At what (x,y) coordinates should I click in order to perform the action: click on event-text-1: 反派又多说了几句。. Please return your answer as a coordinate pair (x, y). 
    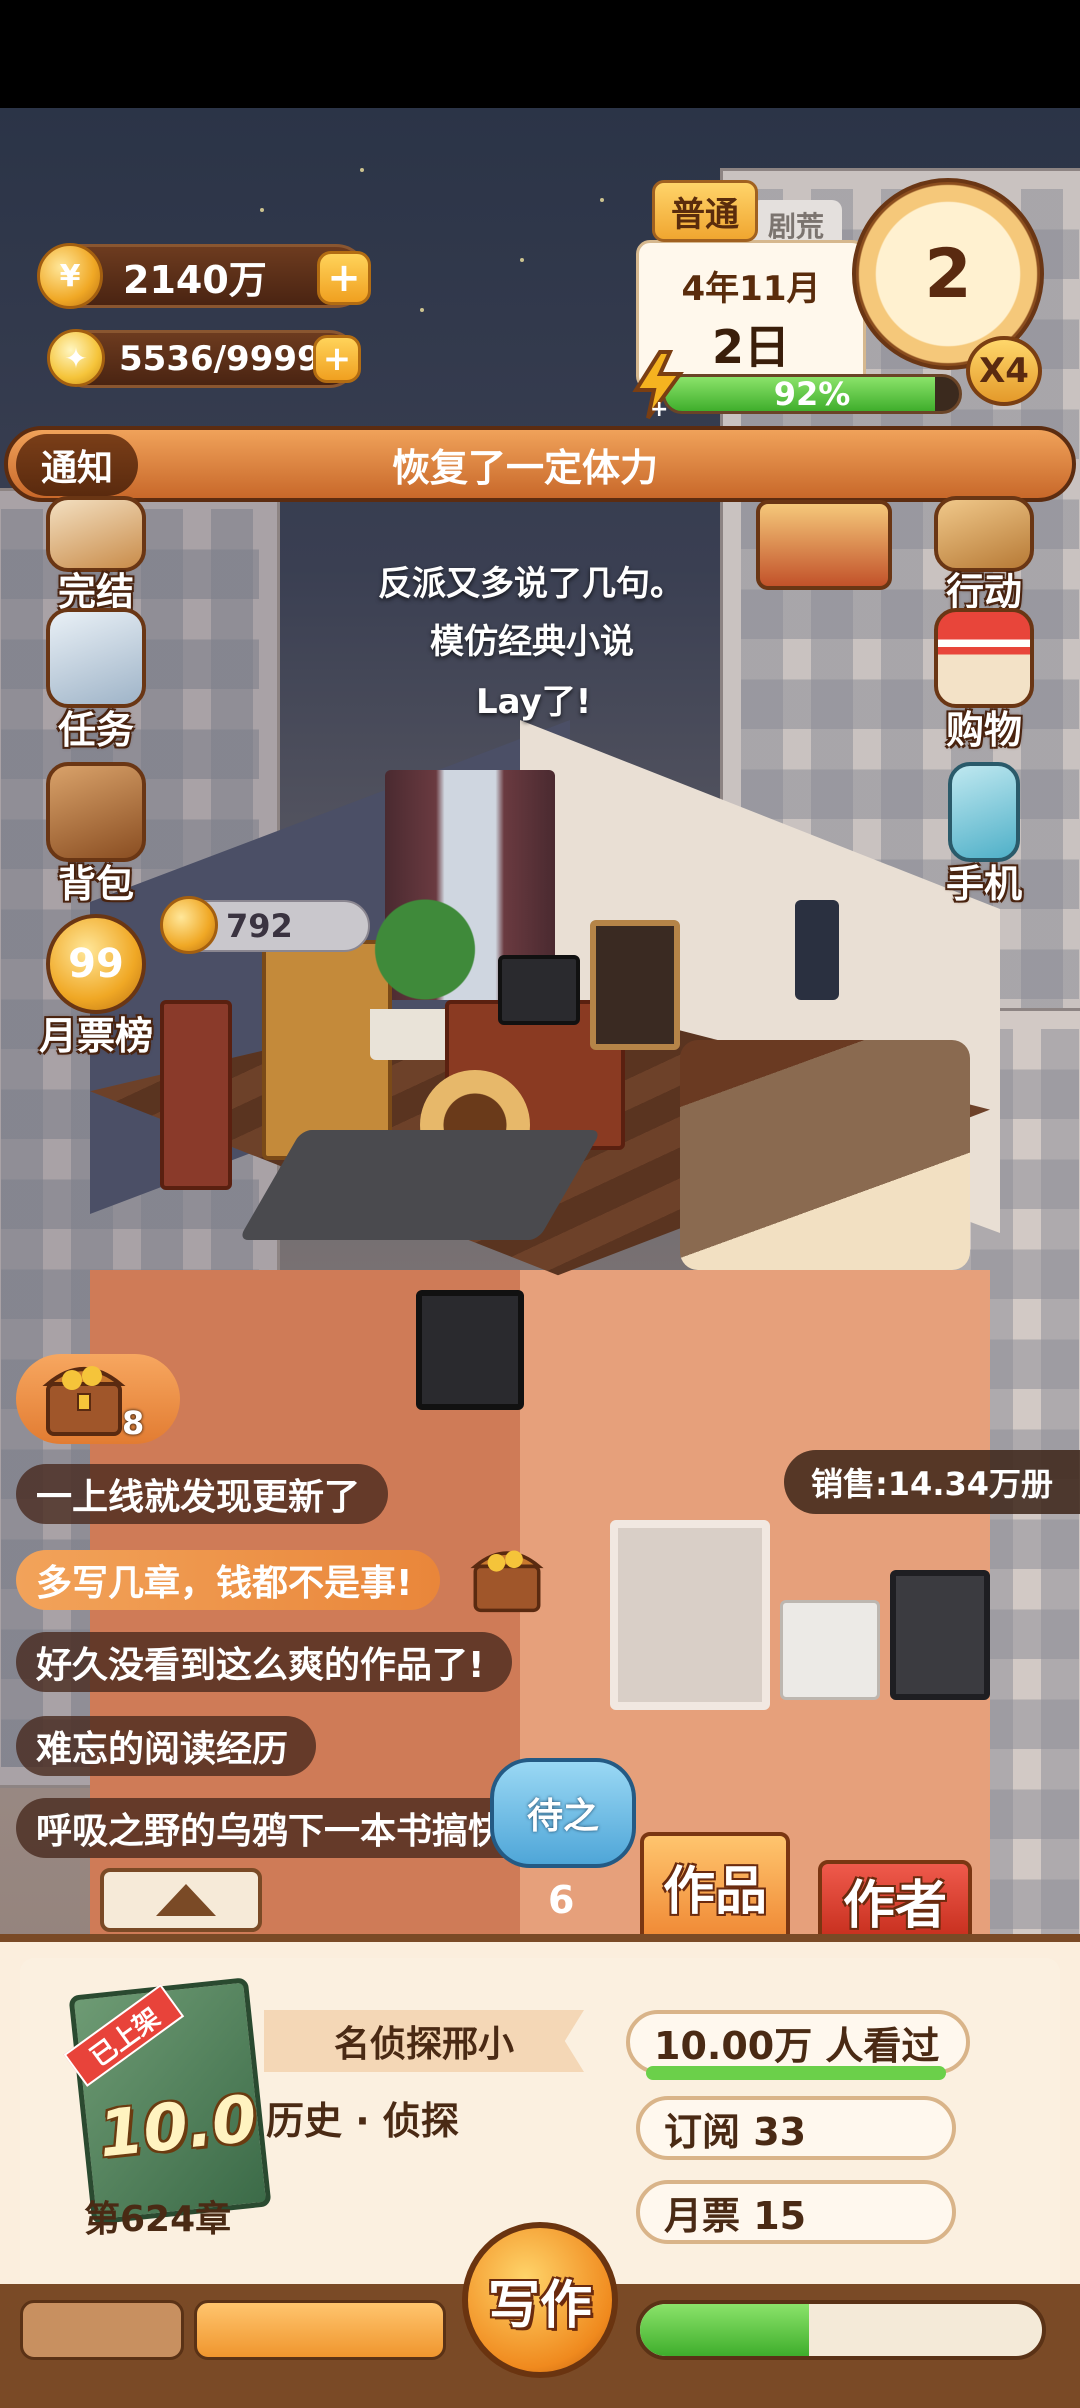
    Looking at the image, I should click on (531, 584).